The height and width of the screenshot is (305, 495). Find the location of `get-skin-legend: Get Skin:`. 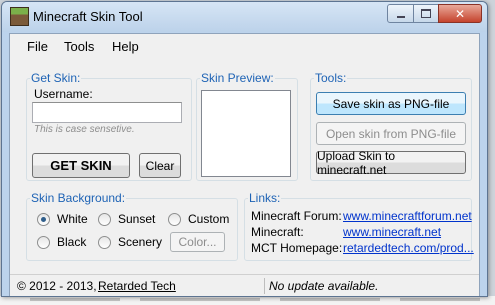

get-skin-legend: Get Skin: is located at coordinates (56, 78).